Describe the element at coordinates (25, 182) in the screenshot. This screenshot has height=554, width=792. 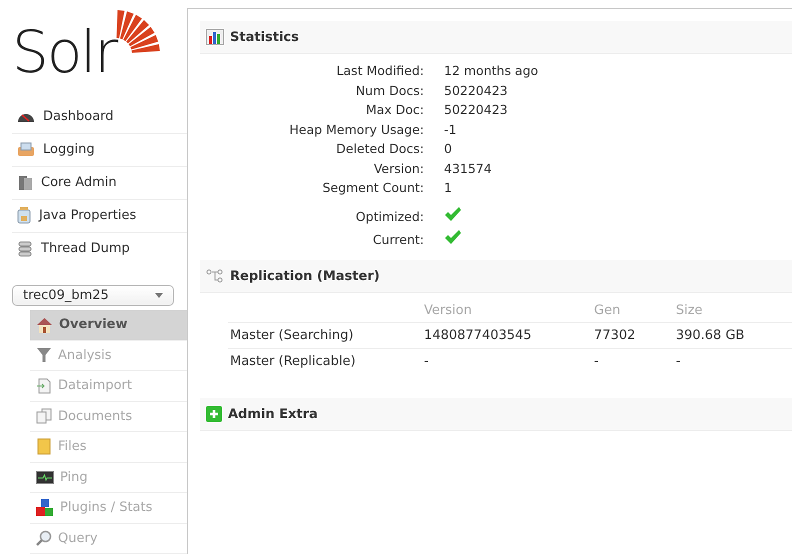
I see `server-icon` at that location.